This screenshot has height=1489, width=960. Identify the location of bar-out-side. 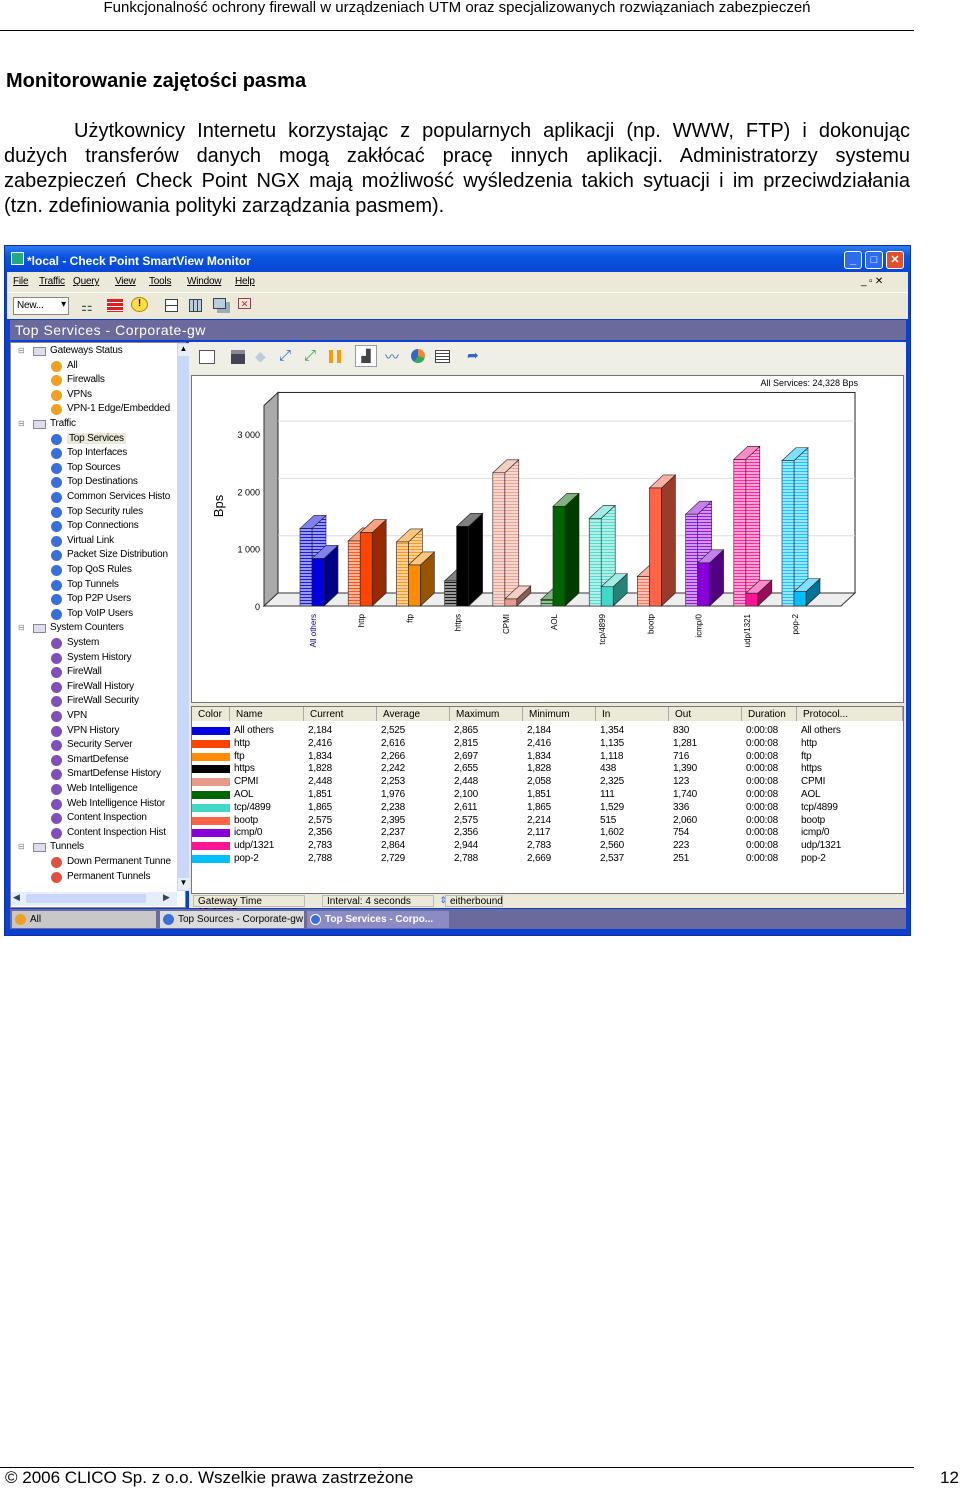
(572, 549).